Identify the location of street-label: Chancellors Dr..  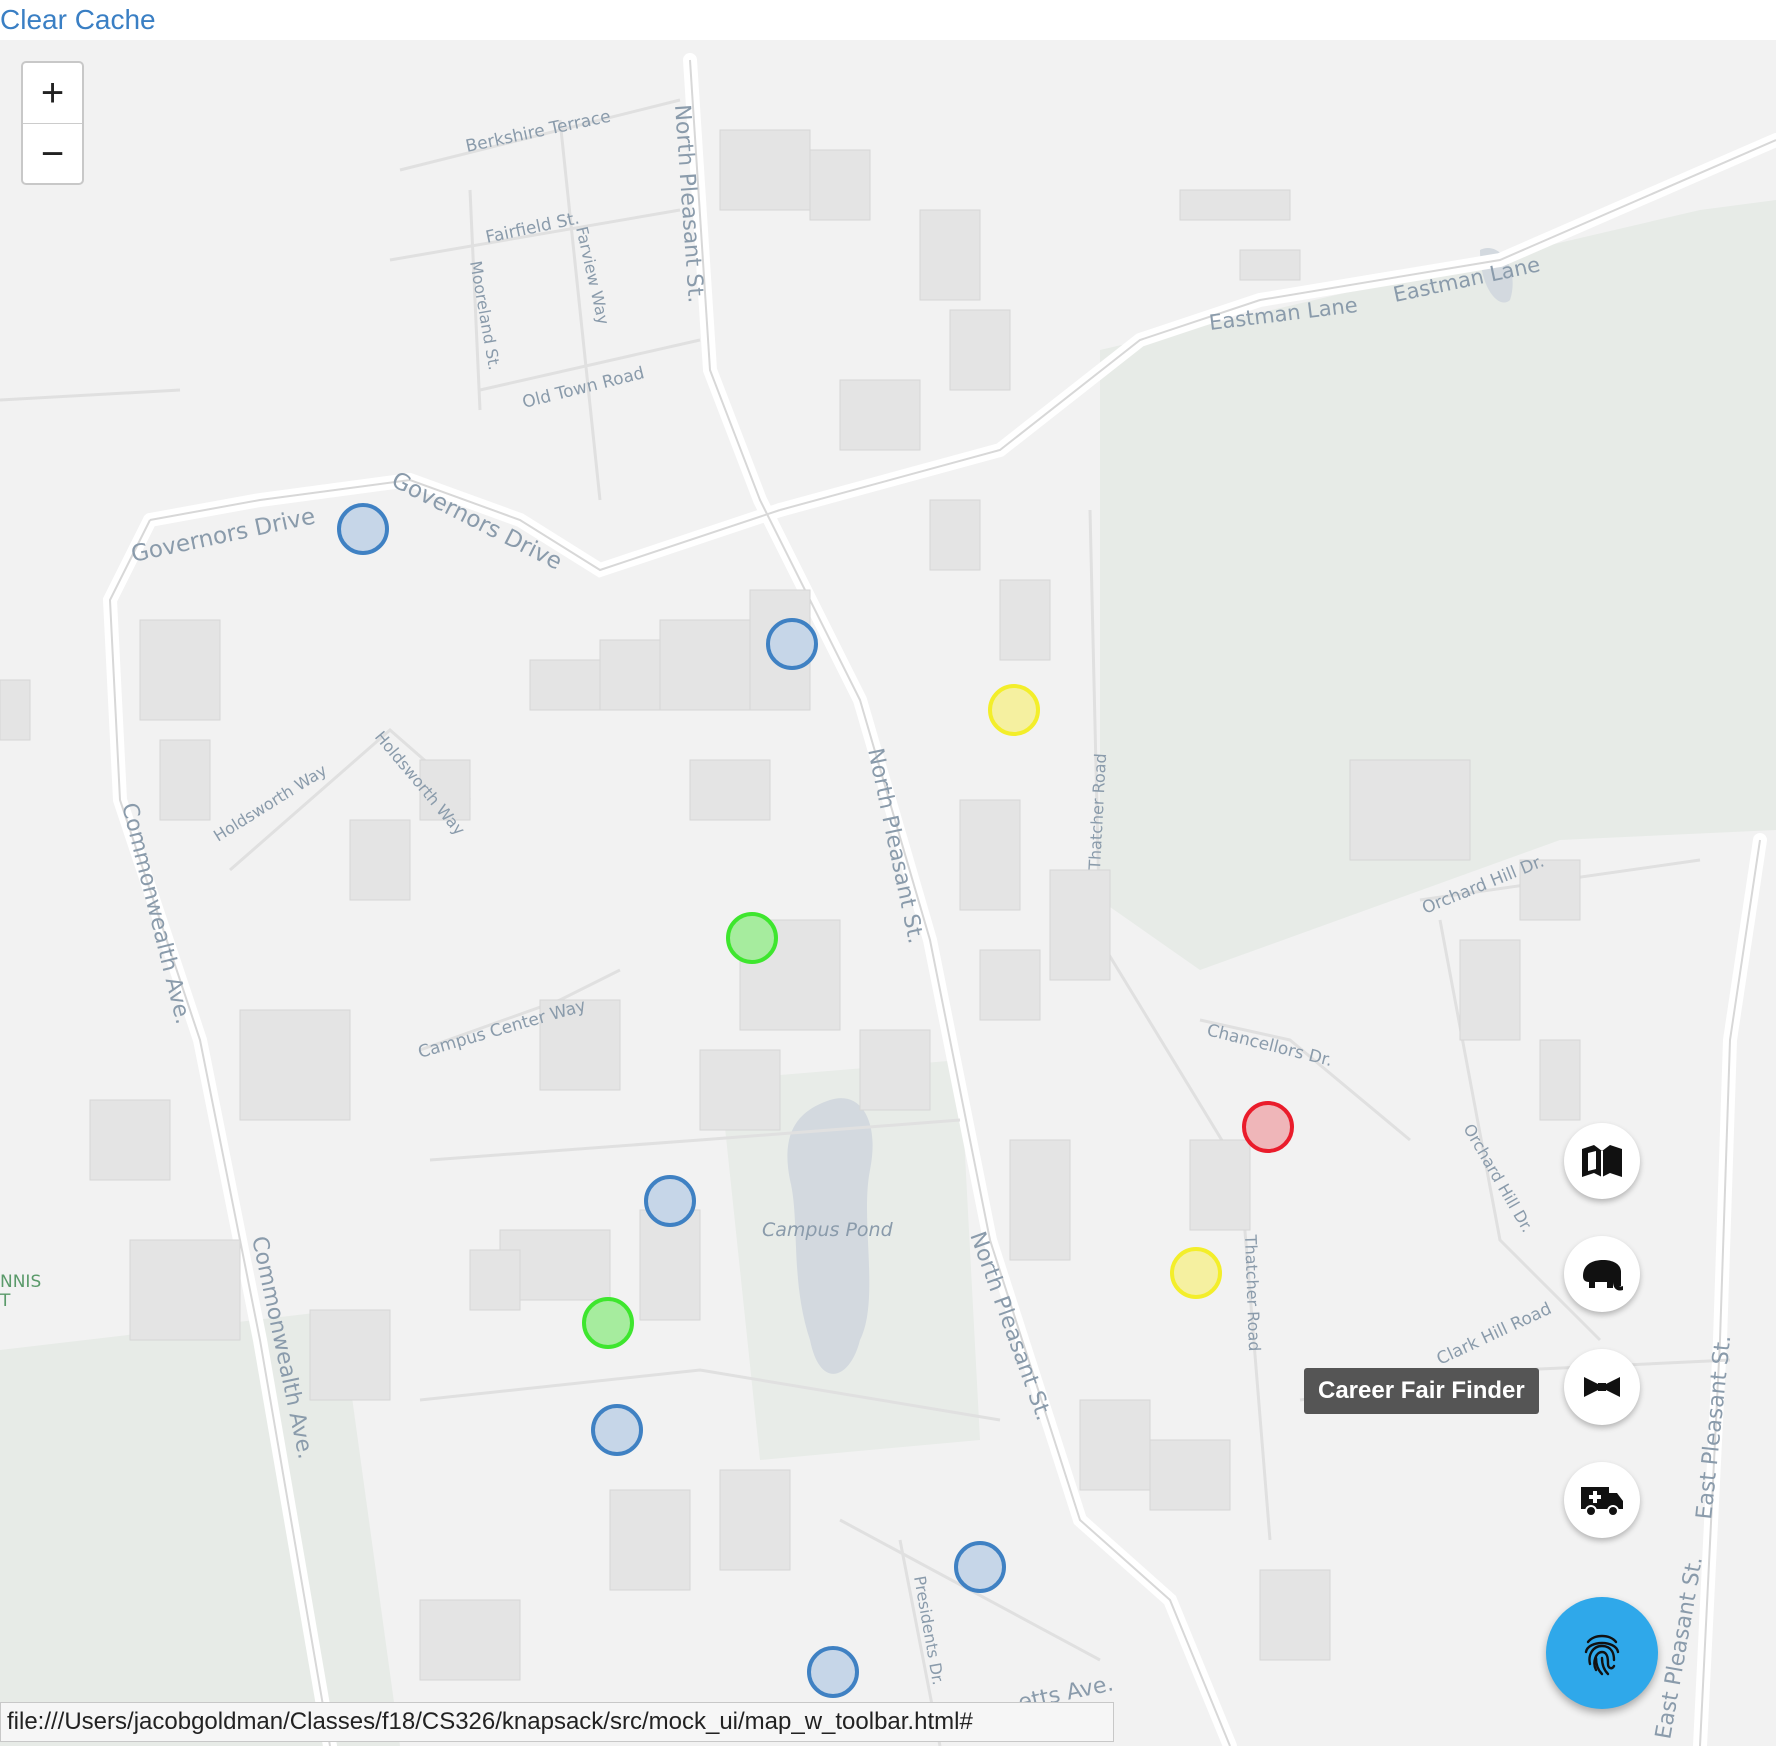
(1270, 1045).